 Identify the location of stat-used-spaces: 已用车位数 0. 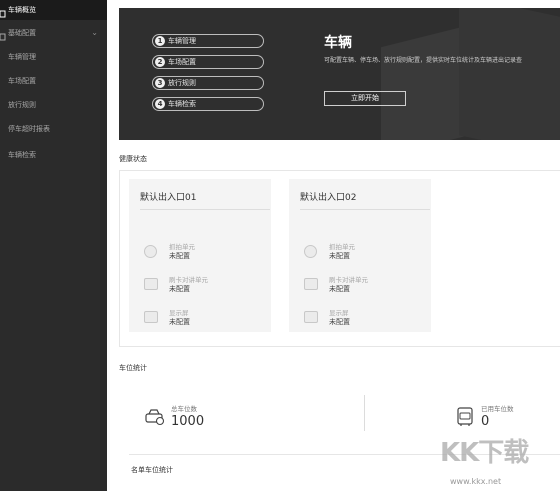
(505, 418).